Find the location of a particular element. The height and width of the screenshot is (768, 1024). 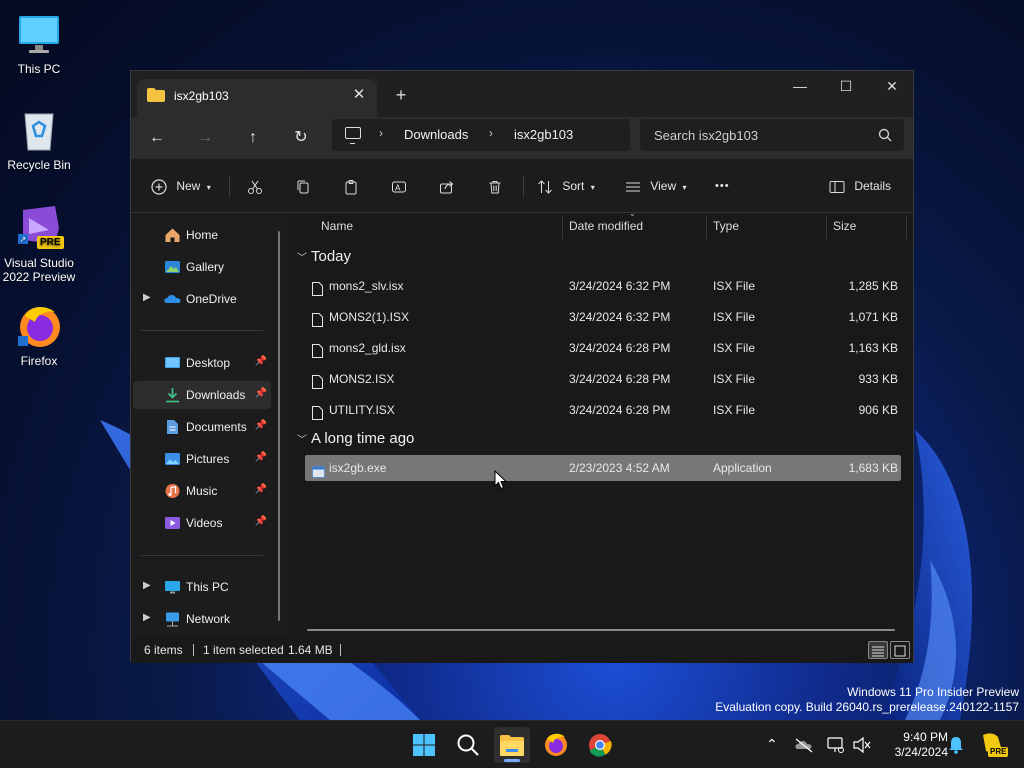

delete-button is located at coordinates (495, 186).